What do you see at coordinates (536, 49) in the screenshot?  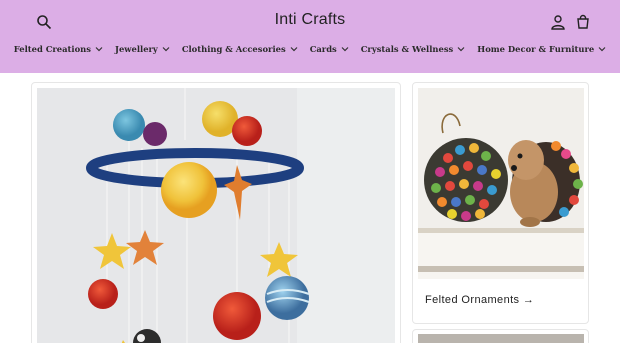 I see `nav-item-label: Home Decor & Furniture` at bounding box center [536, 49].